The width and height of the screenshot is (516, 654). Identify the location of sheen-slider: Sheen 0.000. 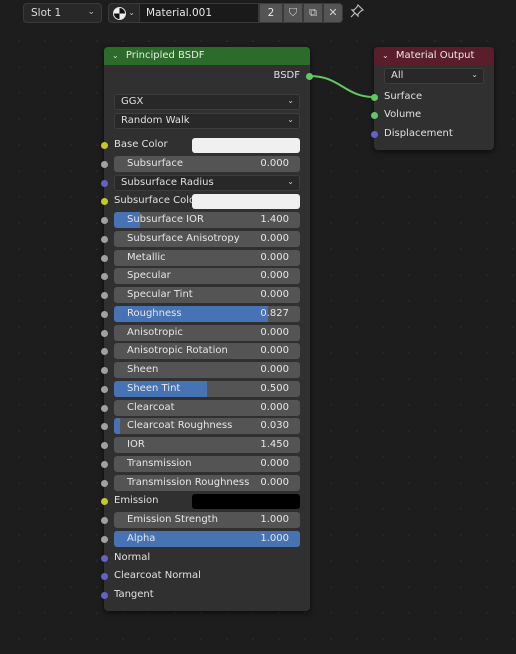
(207, 370).